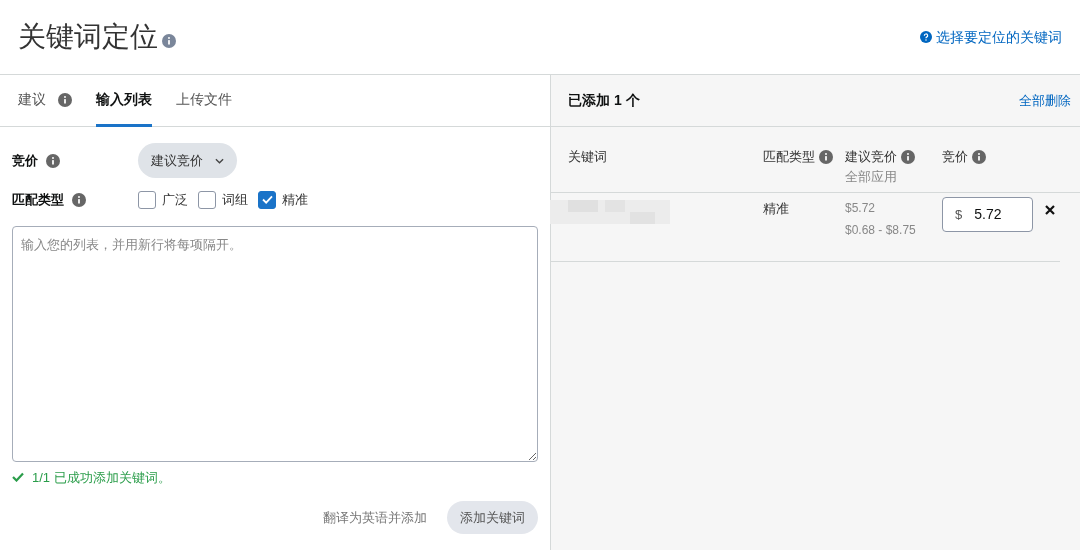 Image resolution: width=1080 pixels, height=550 pixels. Describe the element at coordinates (101, 477) in the screenshot. I see `success-message: 1/1 已成功添加关键词。` at that location.